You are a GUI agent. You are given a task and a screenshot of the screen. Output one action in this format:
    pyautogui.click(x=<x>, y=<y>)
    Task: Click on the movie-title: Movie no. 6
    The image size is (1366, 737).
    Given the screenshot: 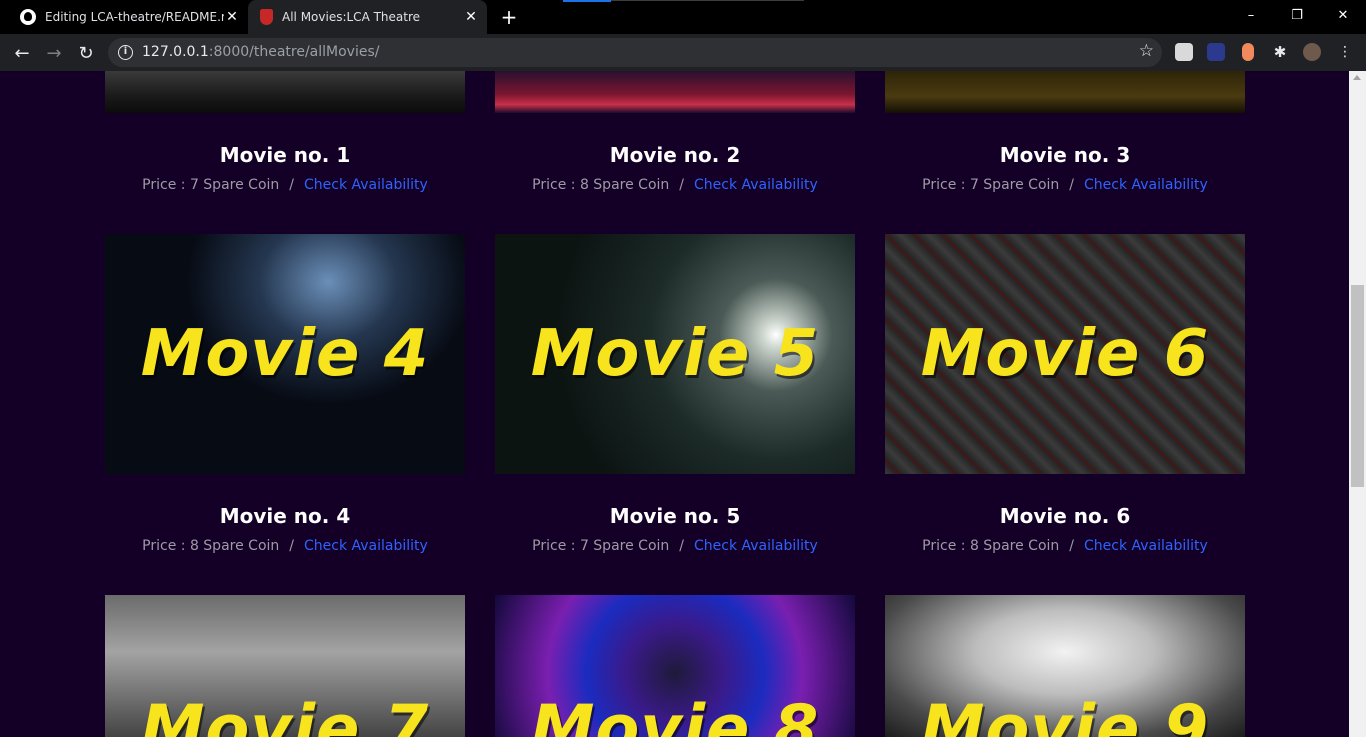 What is the action you would take?
    pyautogui.click(x=1065, y=516)
    